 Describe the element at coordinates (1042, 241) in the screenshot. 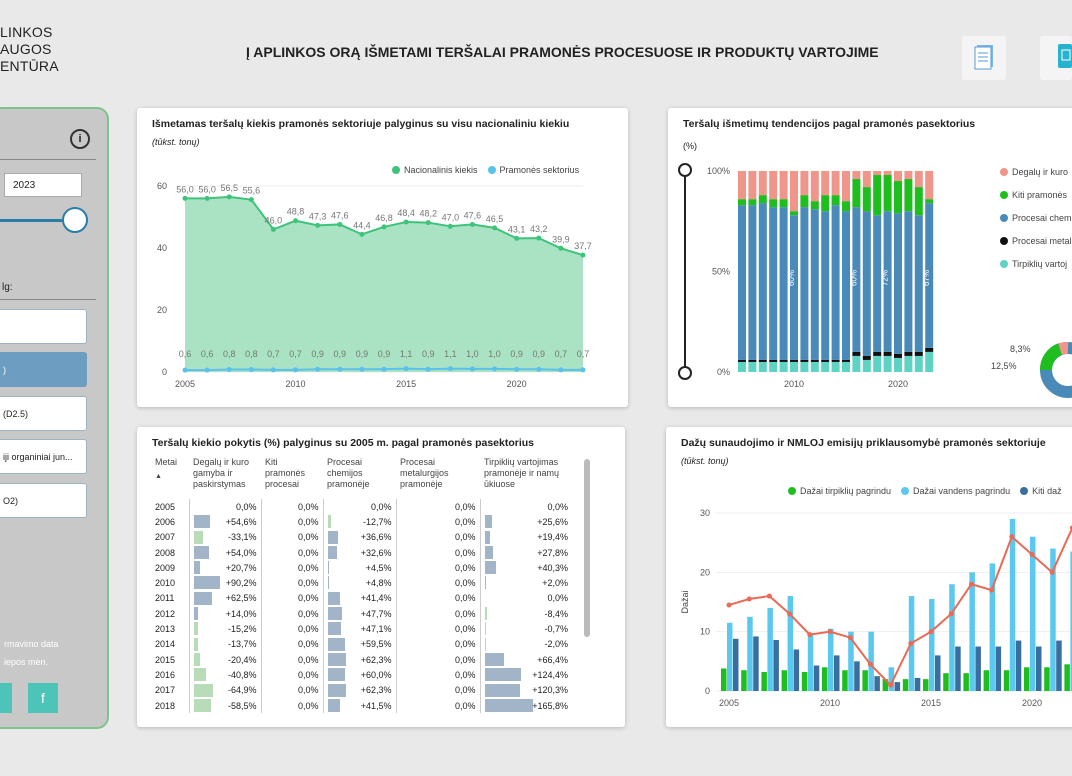

I see `legend-label: Procesai metal` at that location.